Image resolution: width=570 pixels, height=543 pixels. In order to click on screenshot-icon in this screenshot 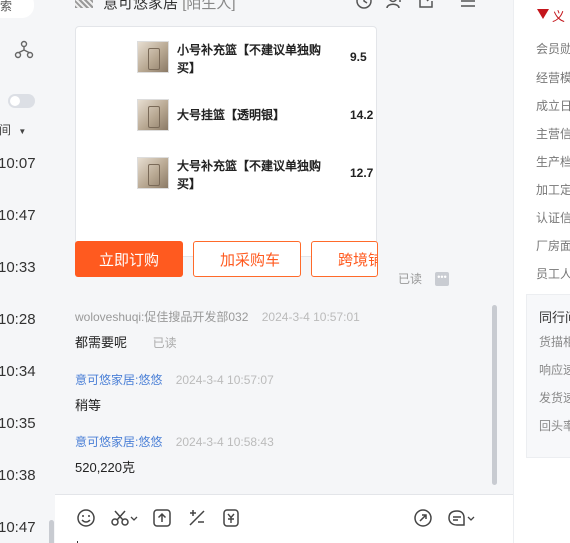, I will do `click(124, 518)`.